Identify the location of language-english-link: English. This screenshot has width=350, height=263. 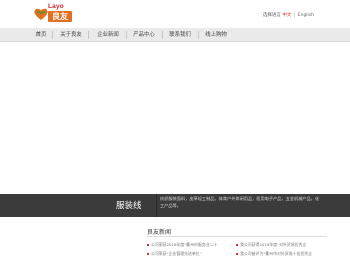
(306, 15).